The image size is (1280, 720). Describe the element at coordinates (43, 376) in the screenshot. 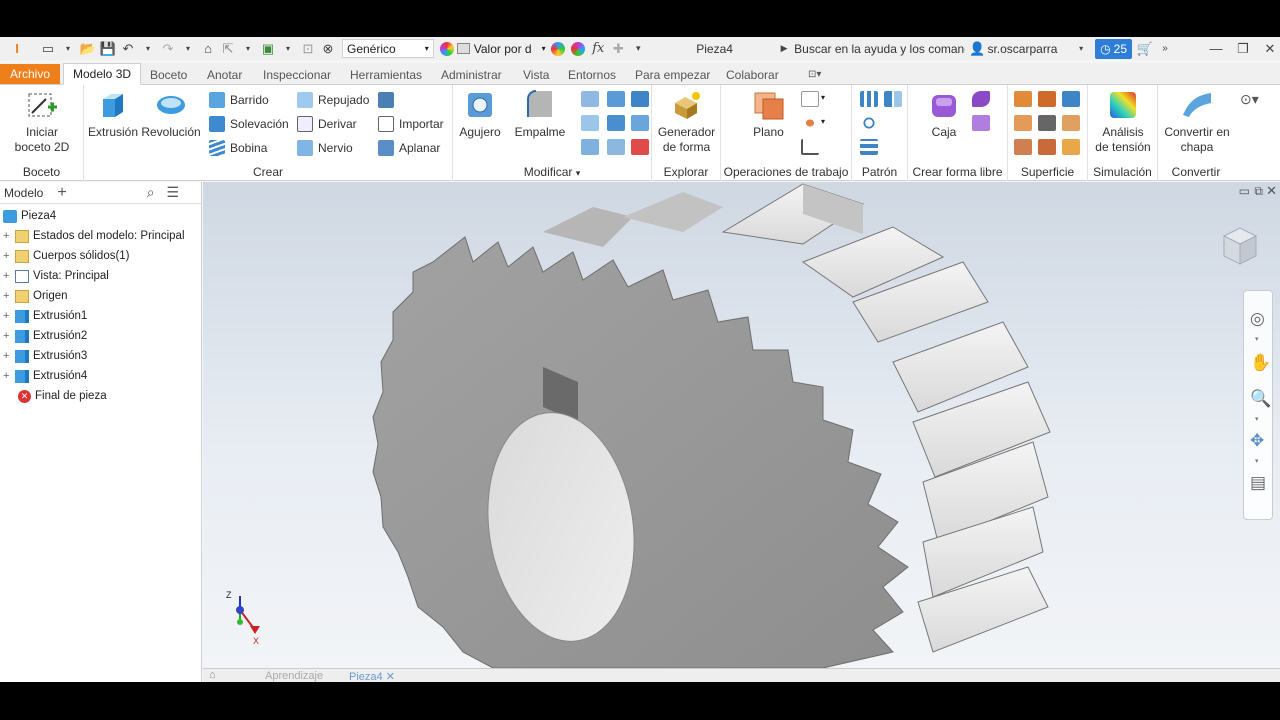

I see `tree-node: + Extrusión4` at that location.